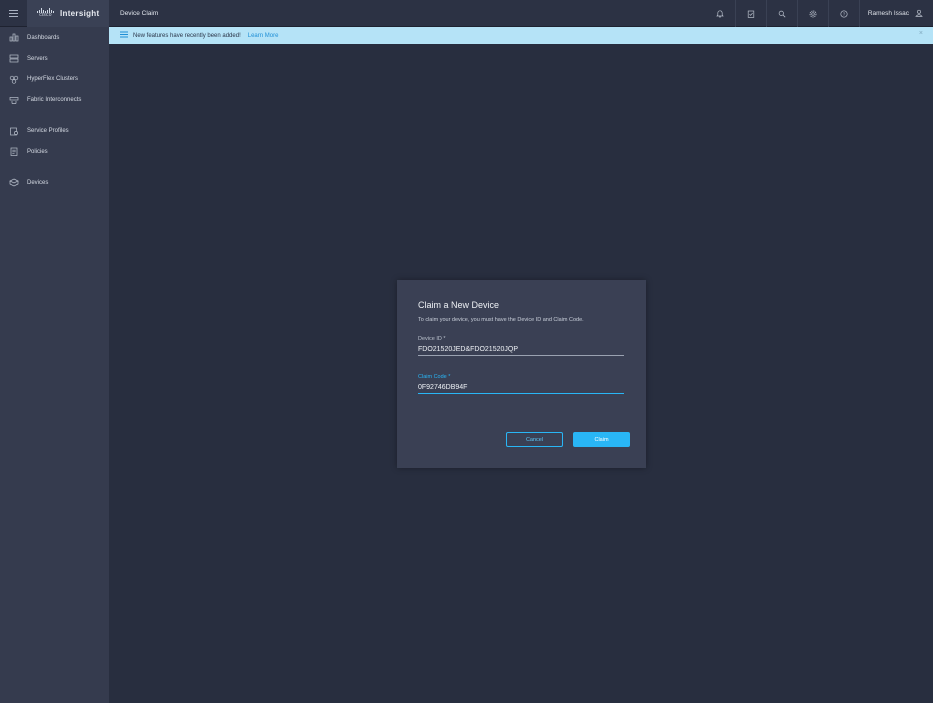 This screenshot has height=703, width=933. Describe the element at coordinates (14, 131) in the screenshot. I see `service-profile-icon` at that location.